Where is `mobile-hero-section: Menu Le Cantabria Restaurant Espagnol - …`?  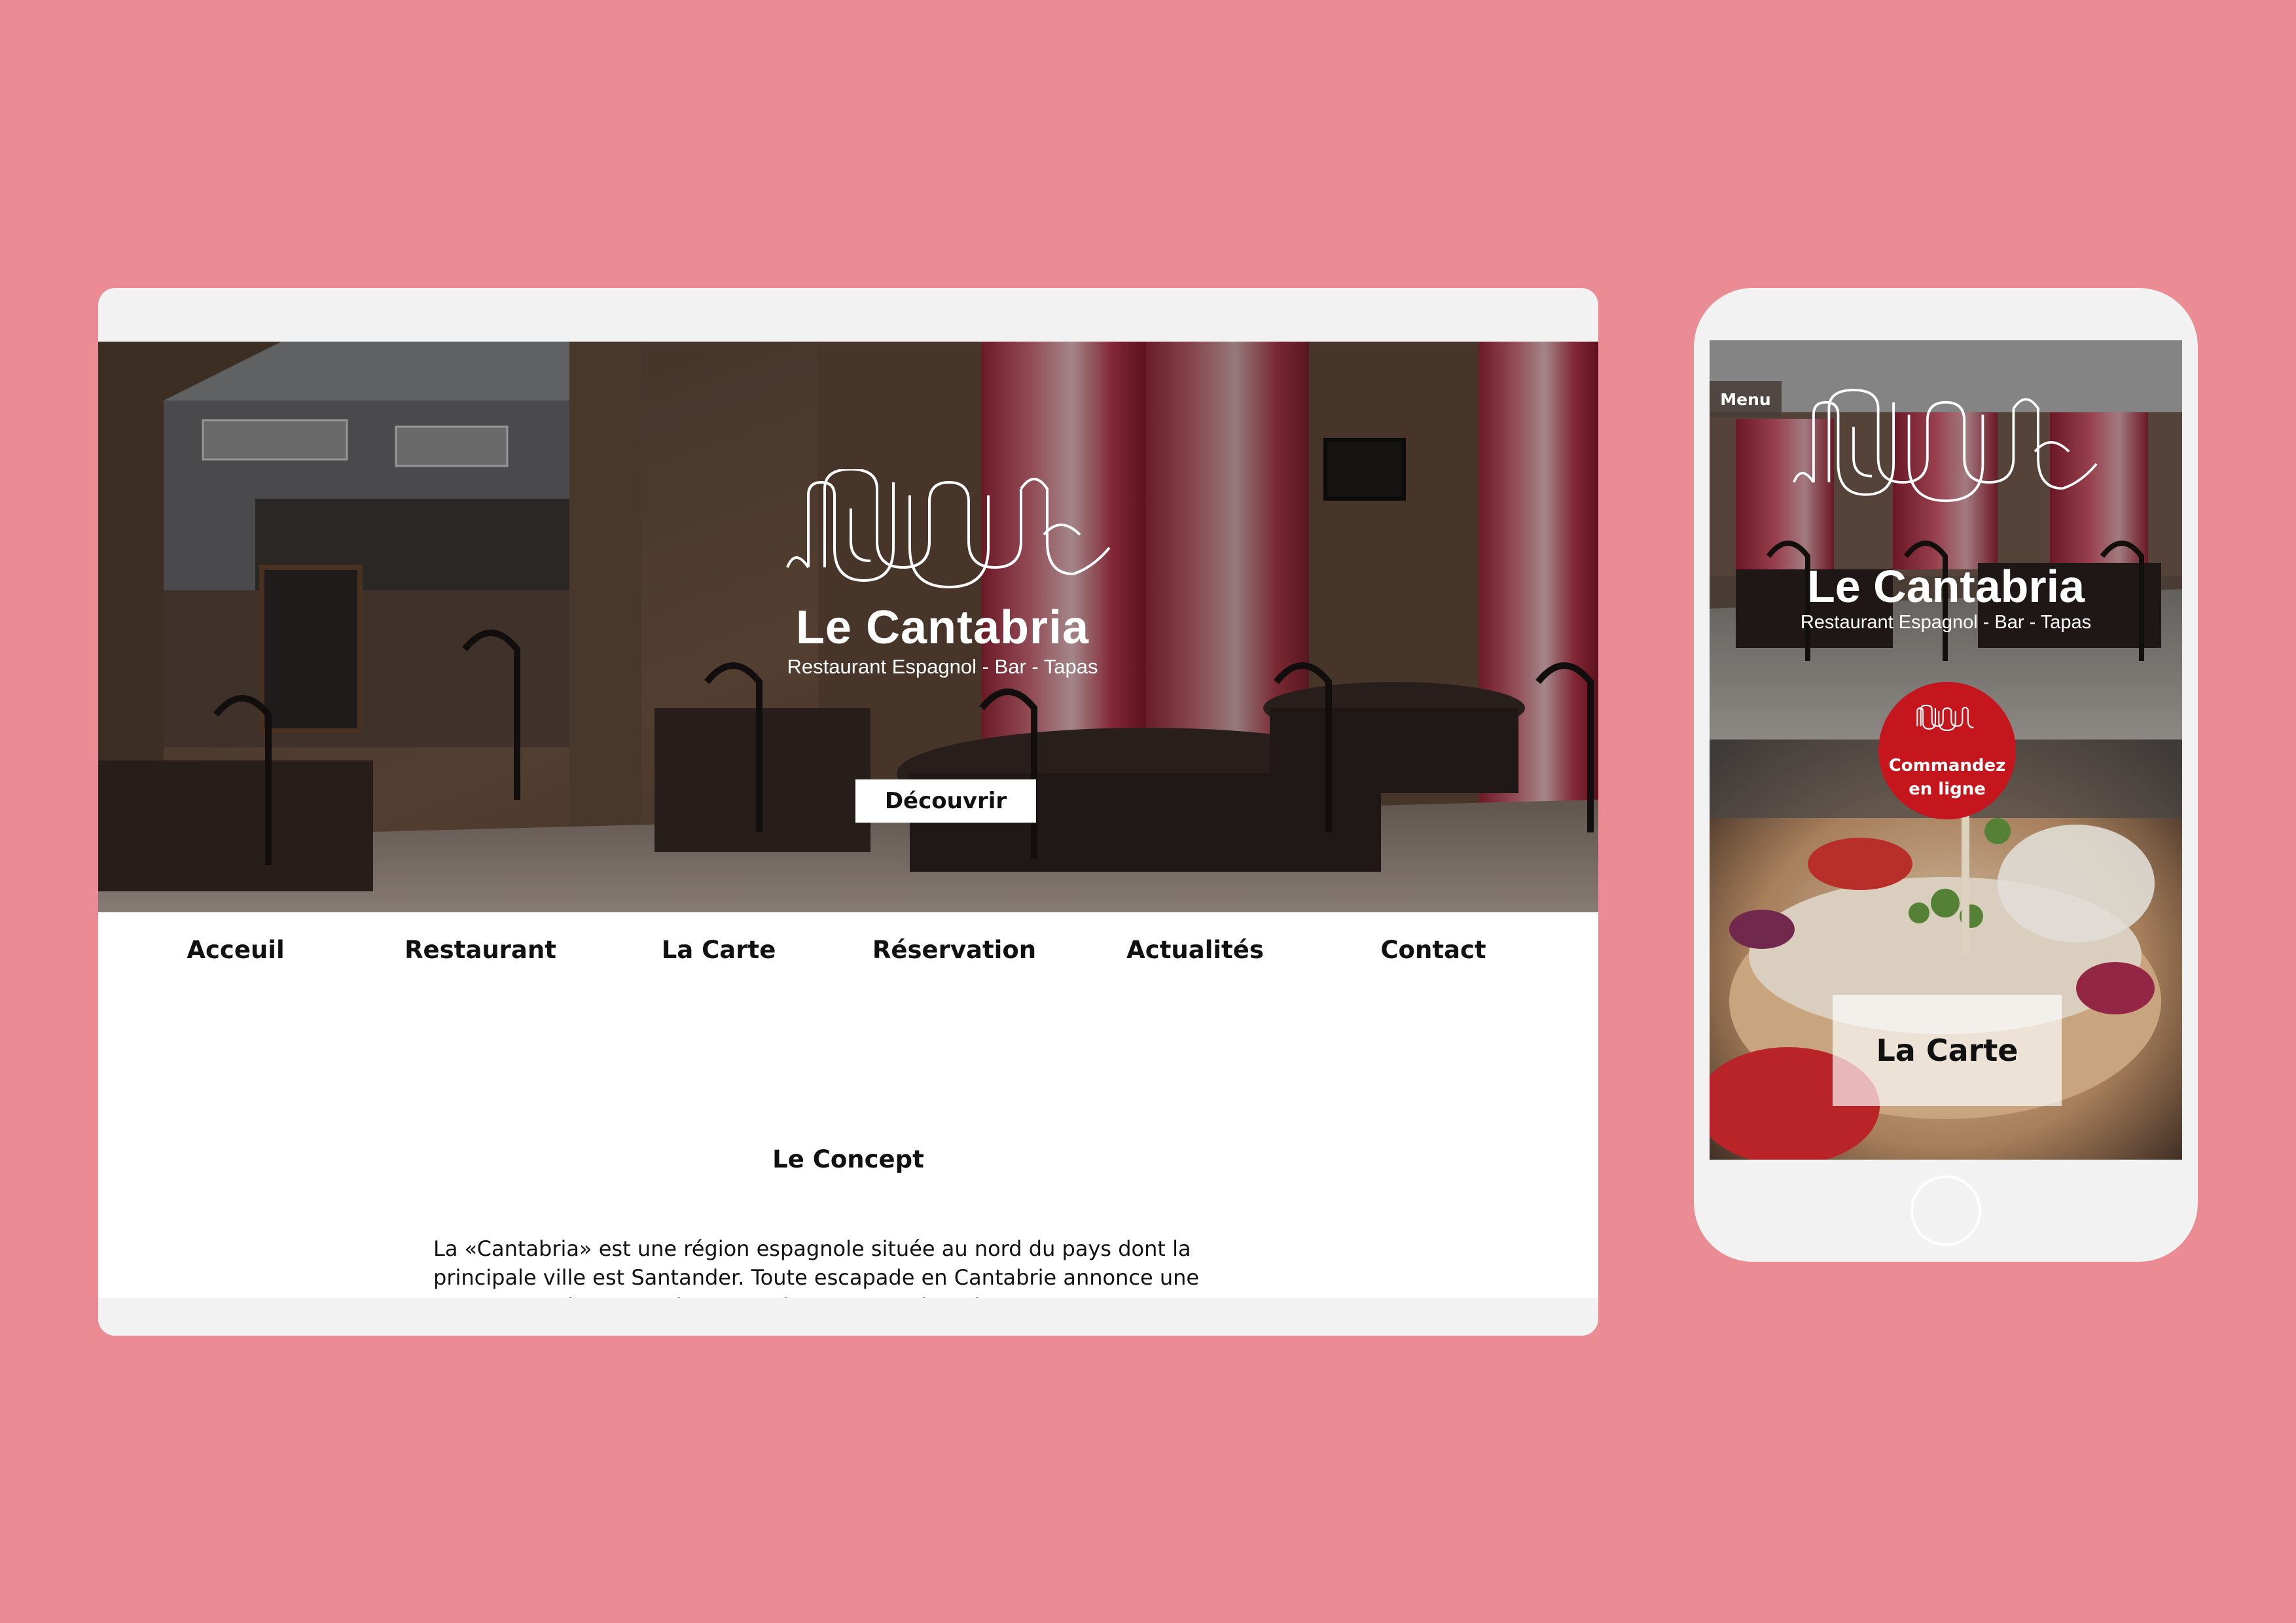 mobile-hero-section: Menu Le Cantabria Restaurant Espagnol - … is located at coordinates (1946, 540).